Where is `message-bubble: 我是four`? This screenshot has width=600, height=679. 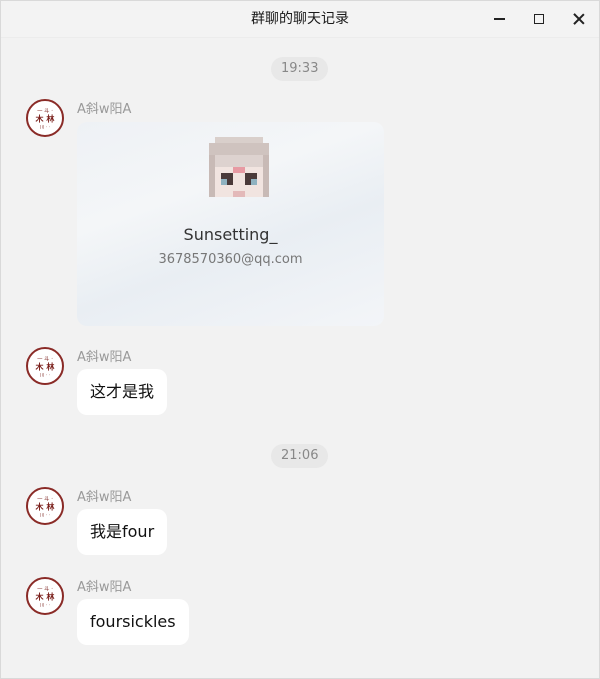
message-bubble: 我是four is located at coordinates (122, 532).